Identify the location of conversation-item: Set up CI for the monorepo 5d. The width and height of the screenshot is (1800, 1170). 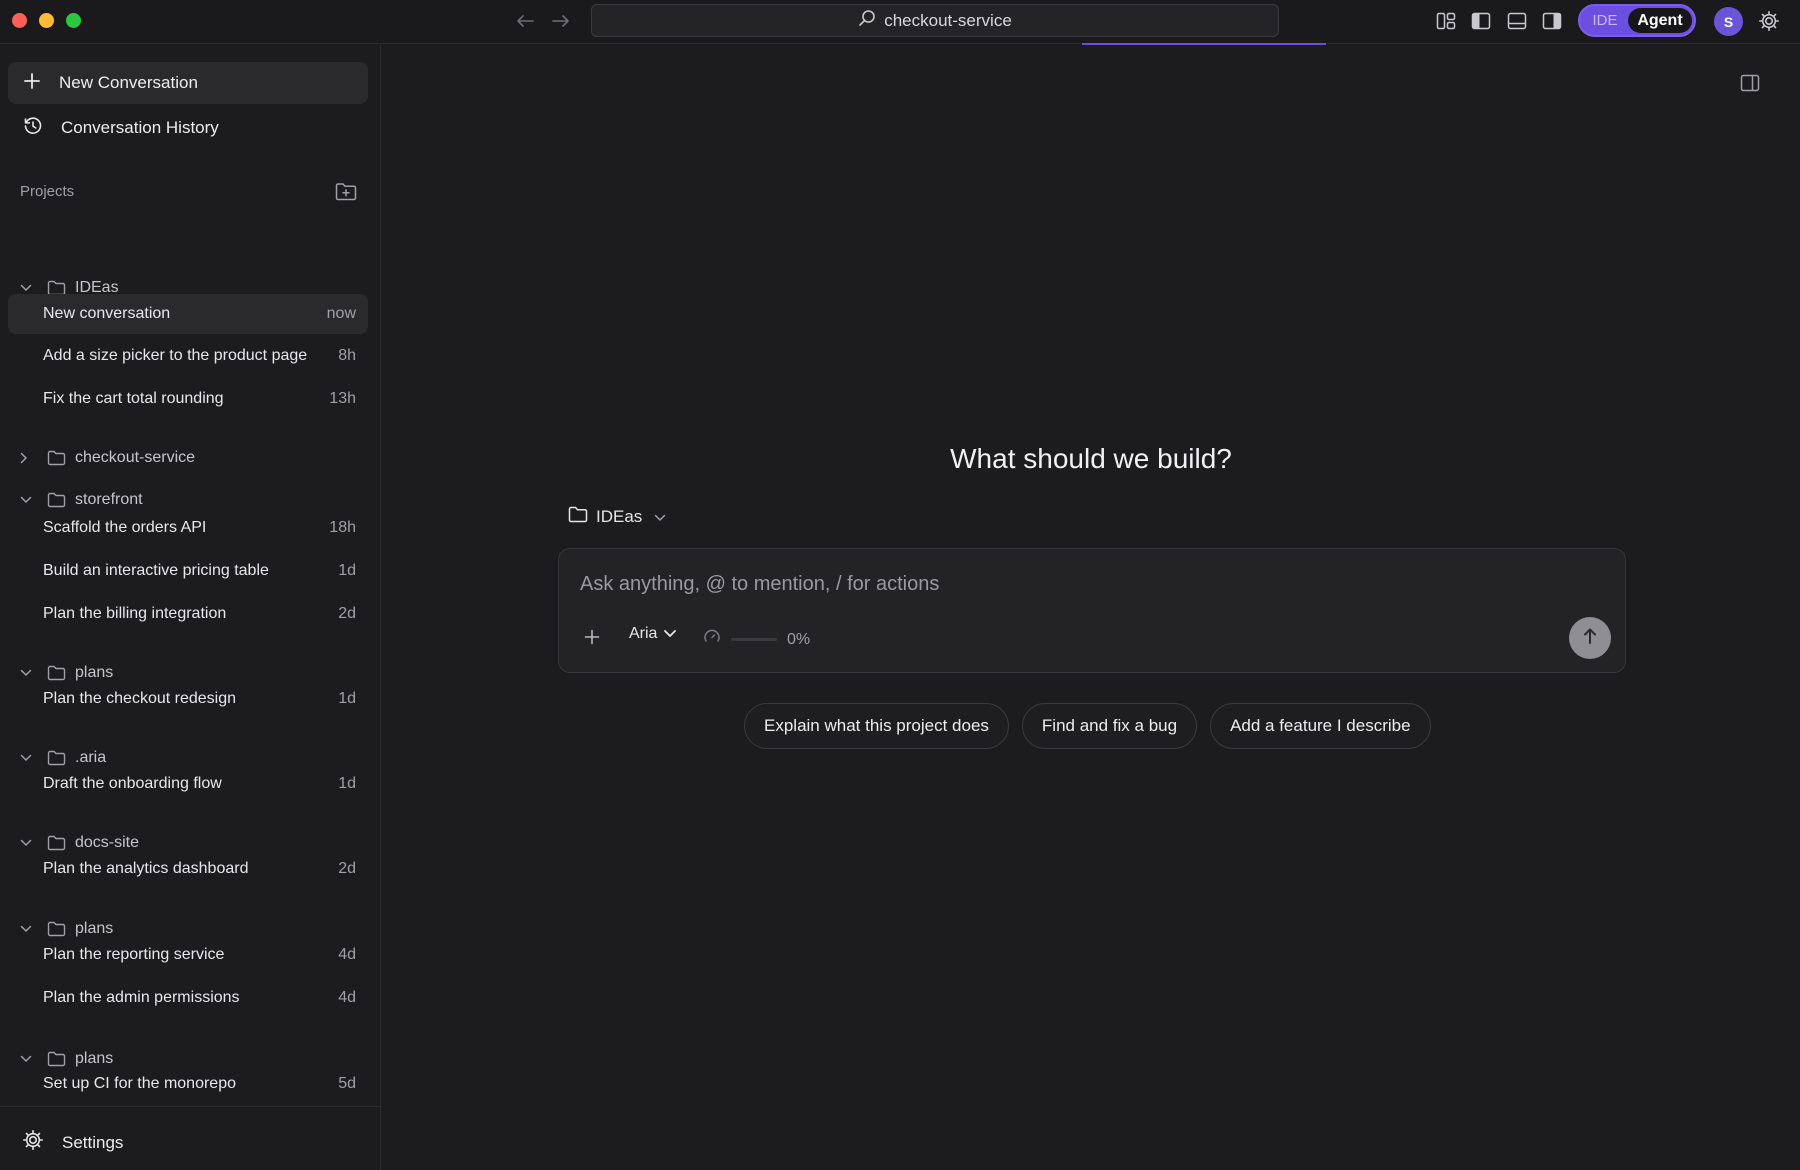
(188, 1084).